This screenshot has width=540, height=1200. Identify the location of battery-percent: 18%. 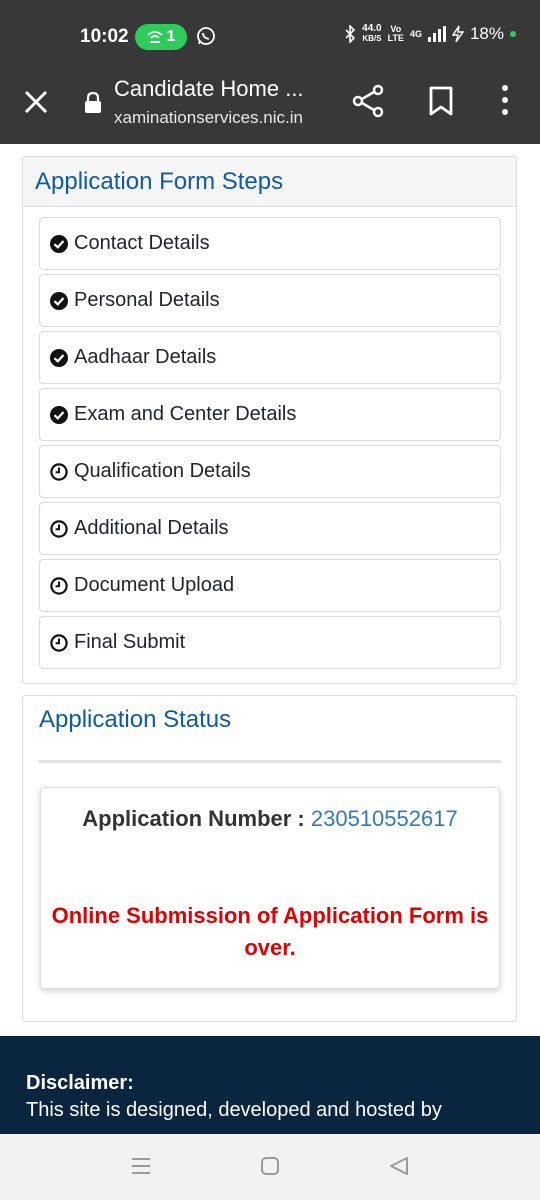
(486, 33).